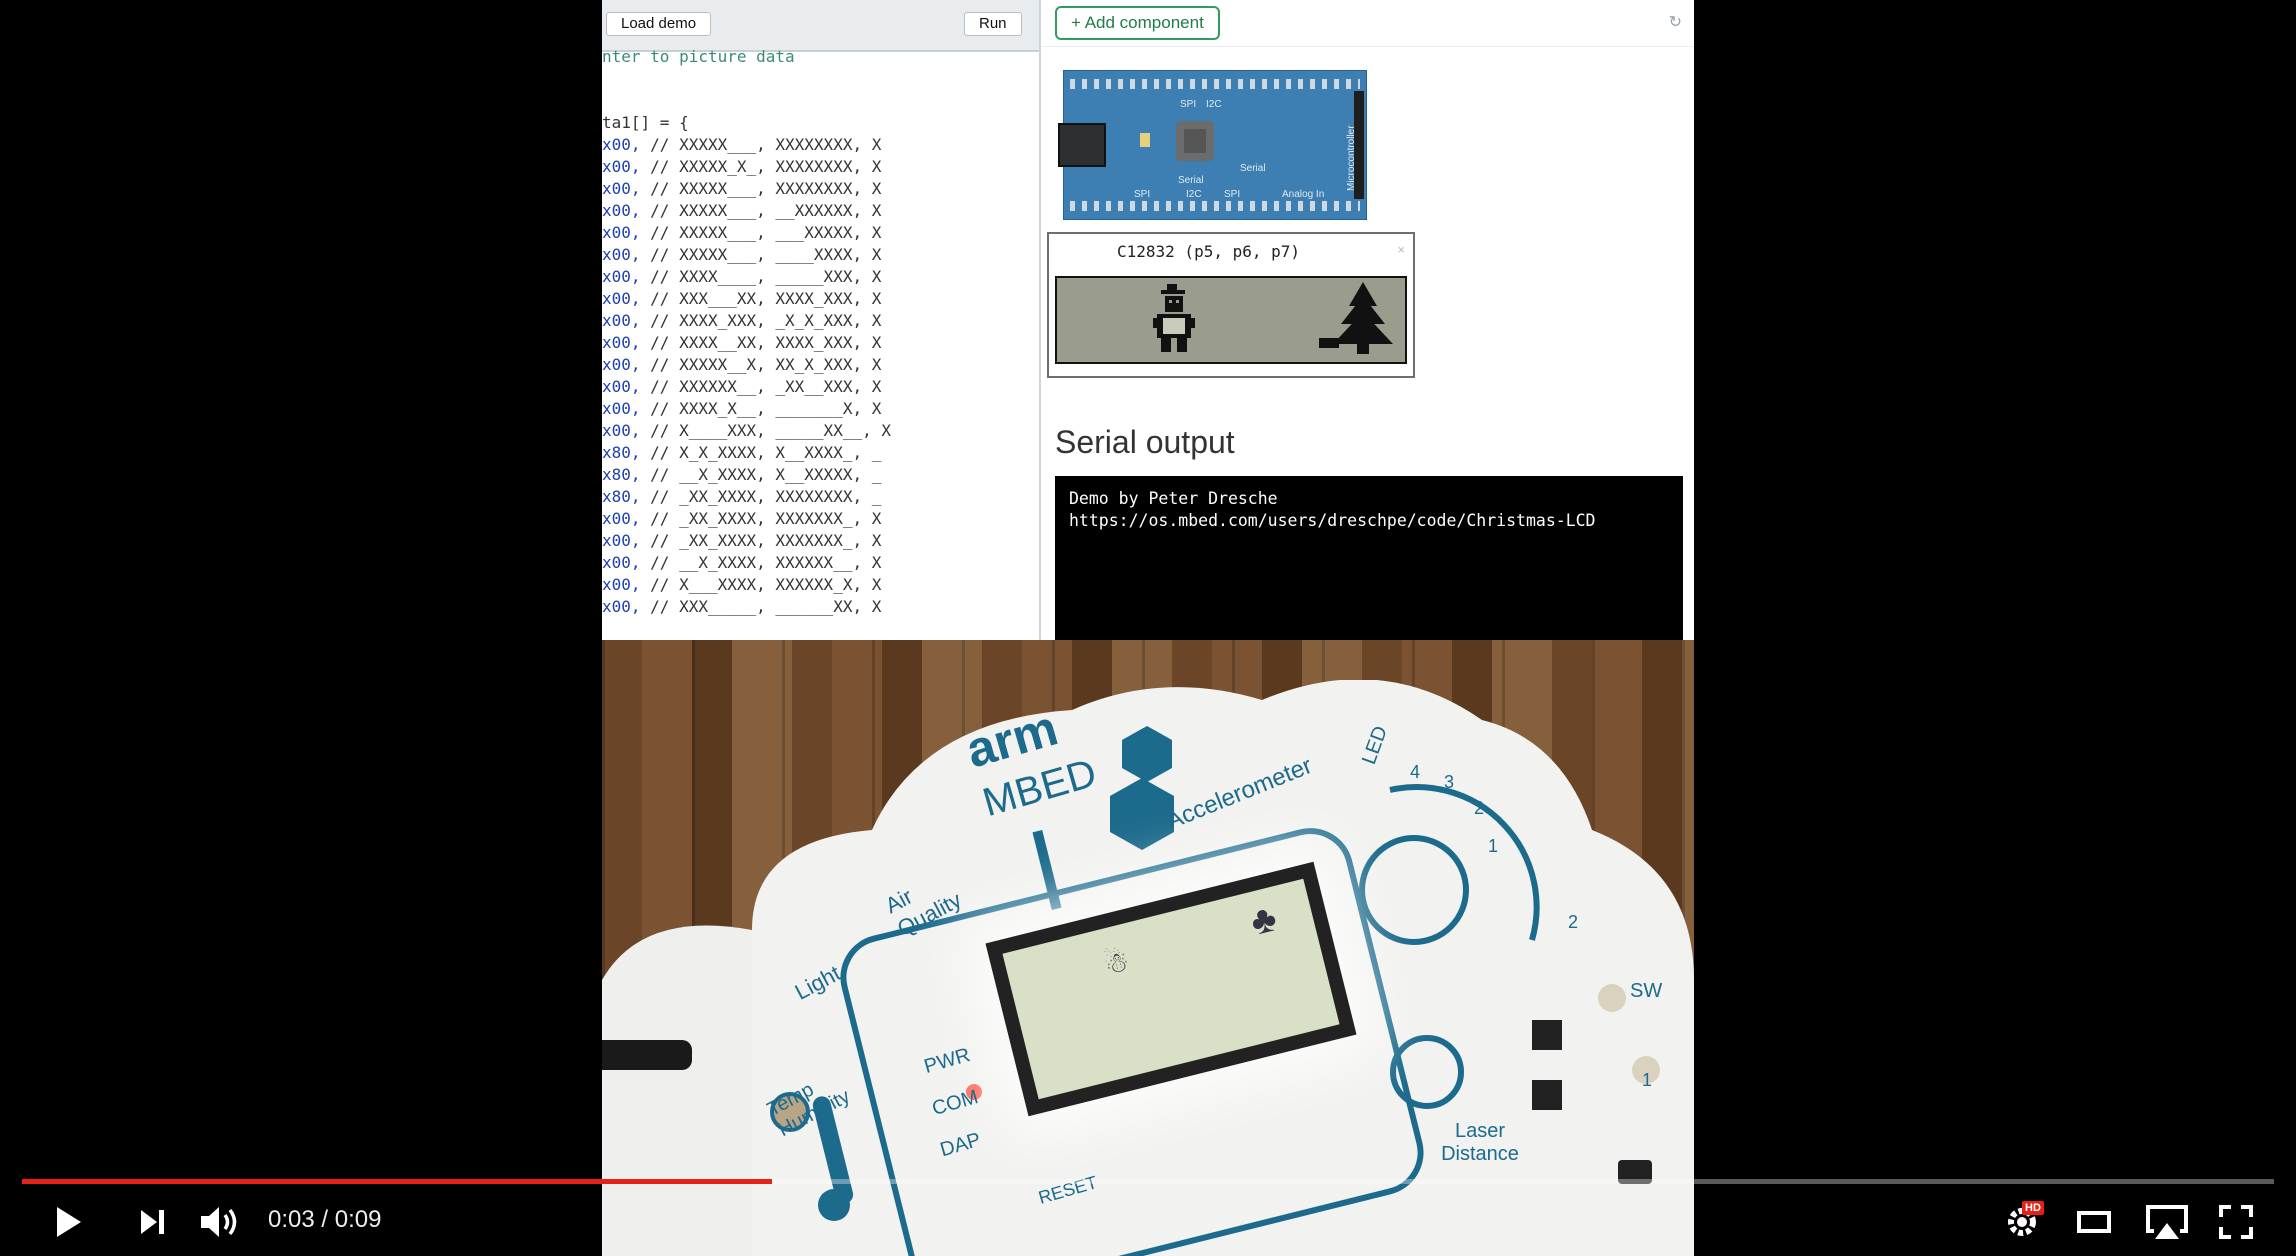 The height and width of the screenshot is (1256, 2296). I want to click on led-scale-2: 2, so click(1479, 808).